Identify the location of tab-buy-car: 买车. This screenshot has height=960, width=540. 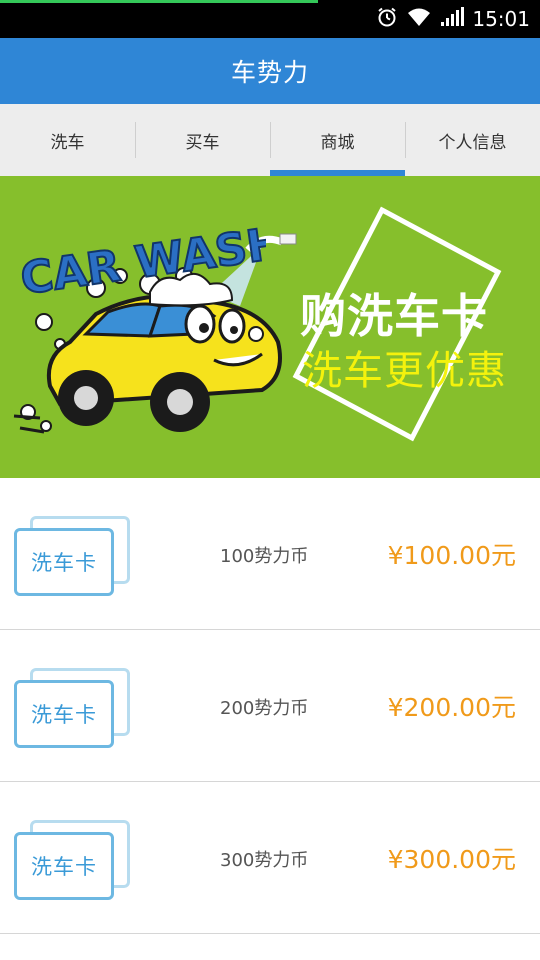
(202, 140).